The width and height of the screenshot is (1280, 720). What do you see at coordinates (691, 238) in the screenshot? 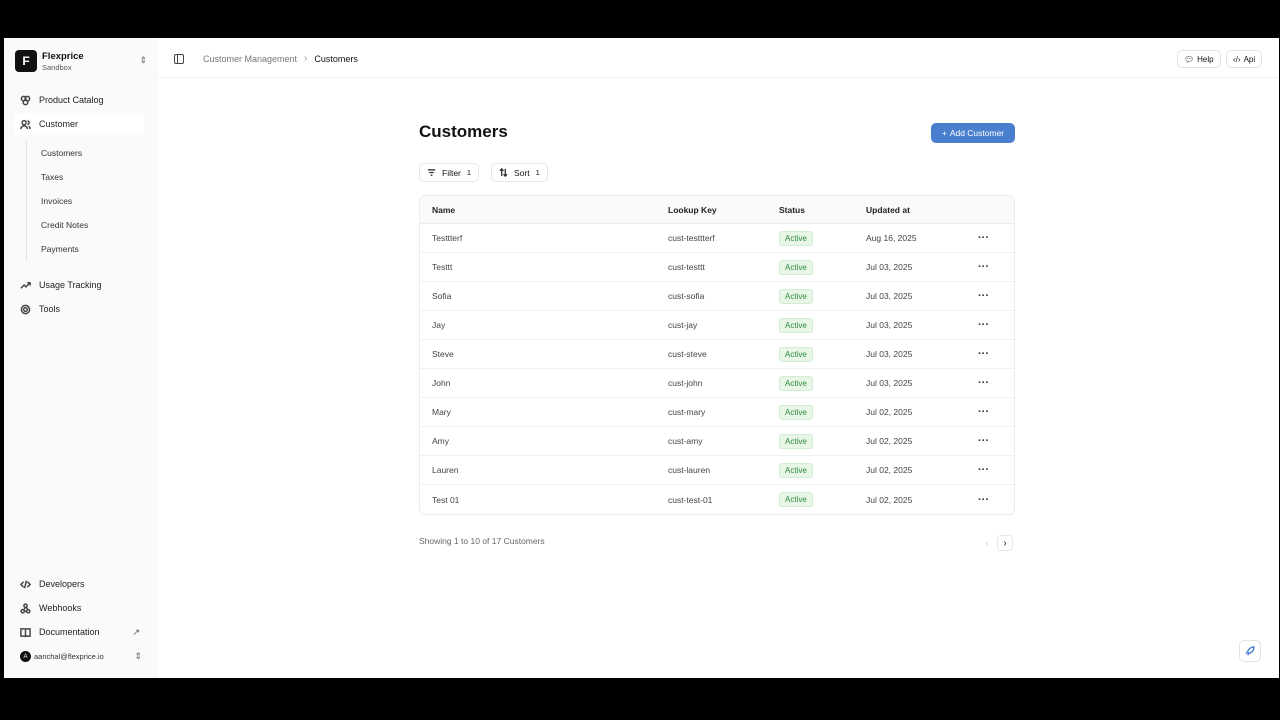
I see `lookup-key: cust-testtterf` at bounding box center [691, 238].